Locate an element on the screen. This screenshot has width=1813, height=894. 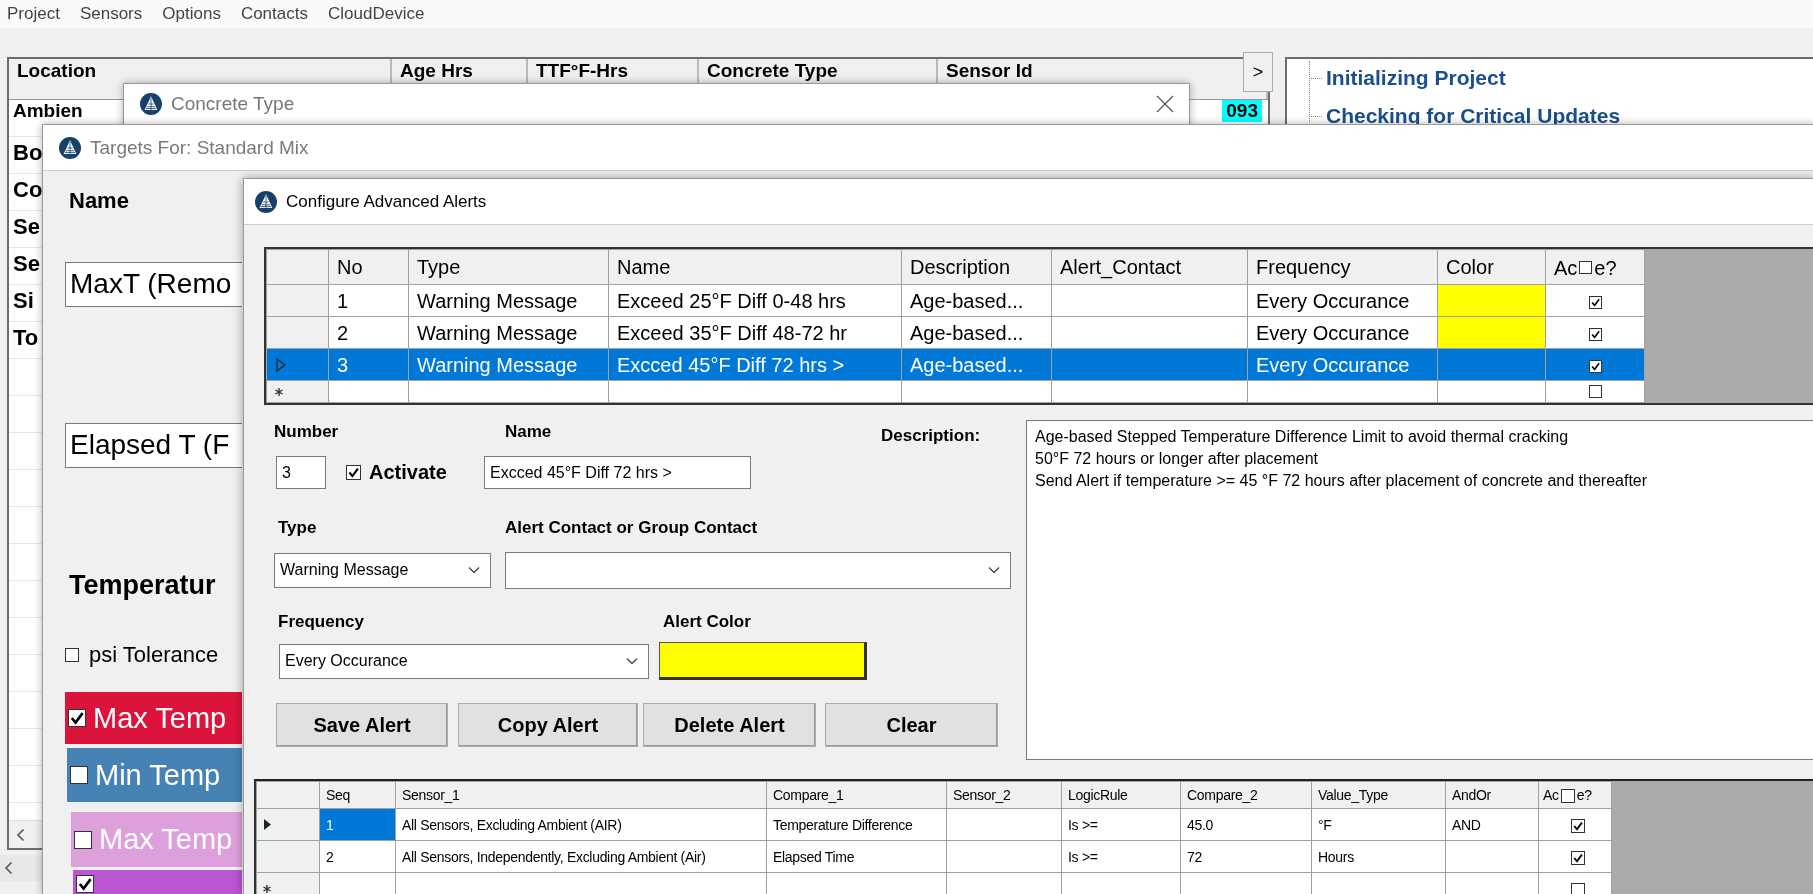
row-pointer-icon is located at coordinates (267, 824).